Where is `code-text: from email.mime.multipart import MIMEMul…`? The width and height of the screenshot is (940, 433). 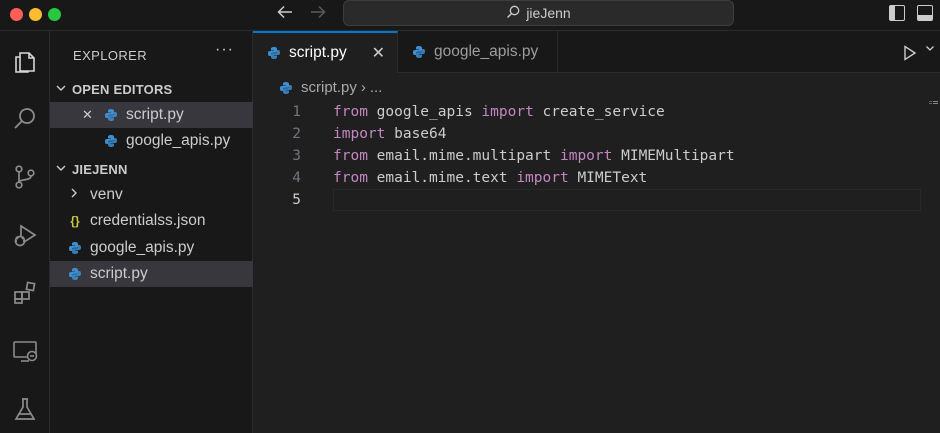 code-text: from email.mime.multipart import MIMEMul… is located at coordinates (534, 156).